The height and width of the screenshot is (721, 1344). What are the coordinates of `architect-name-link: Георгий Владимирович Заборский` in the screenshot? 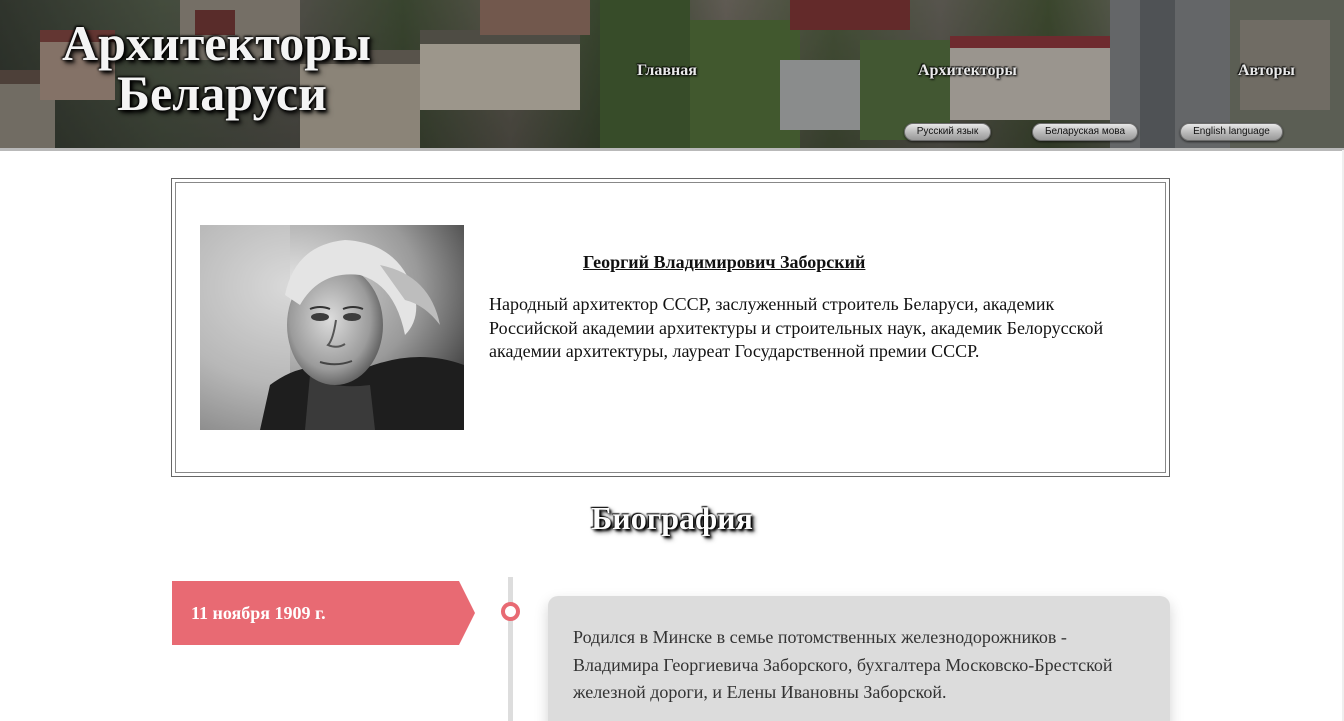 It's located at (724, 262).